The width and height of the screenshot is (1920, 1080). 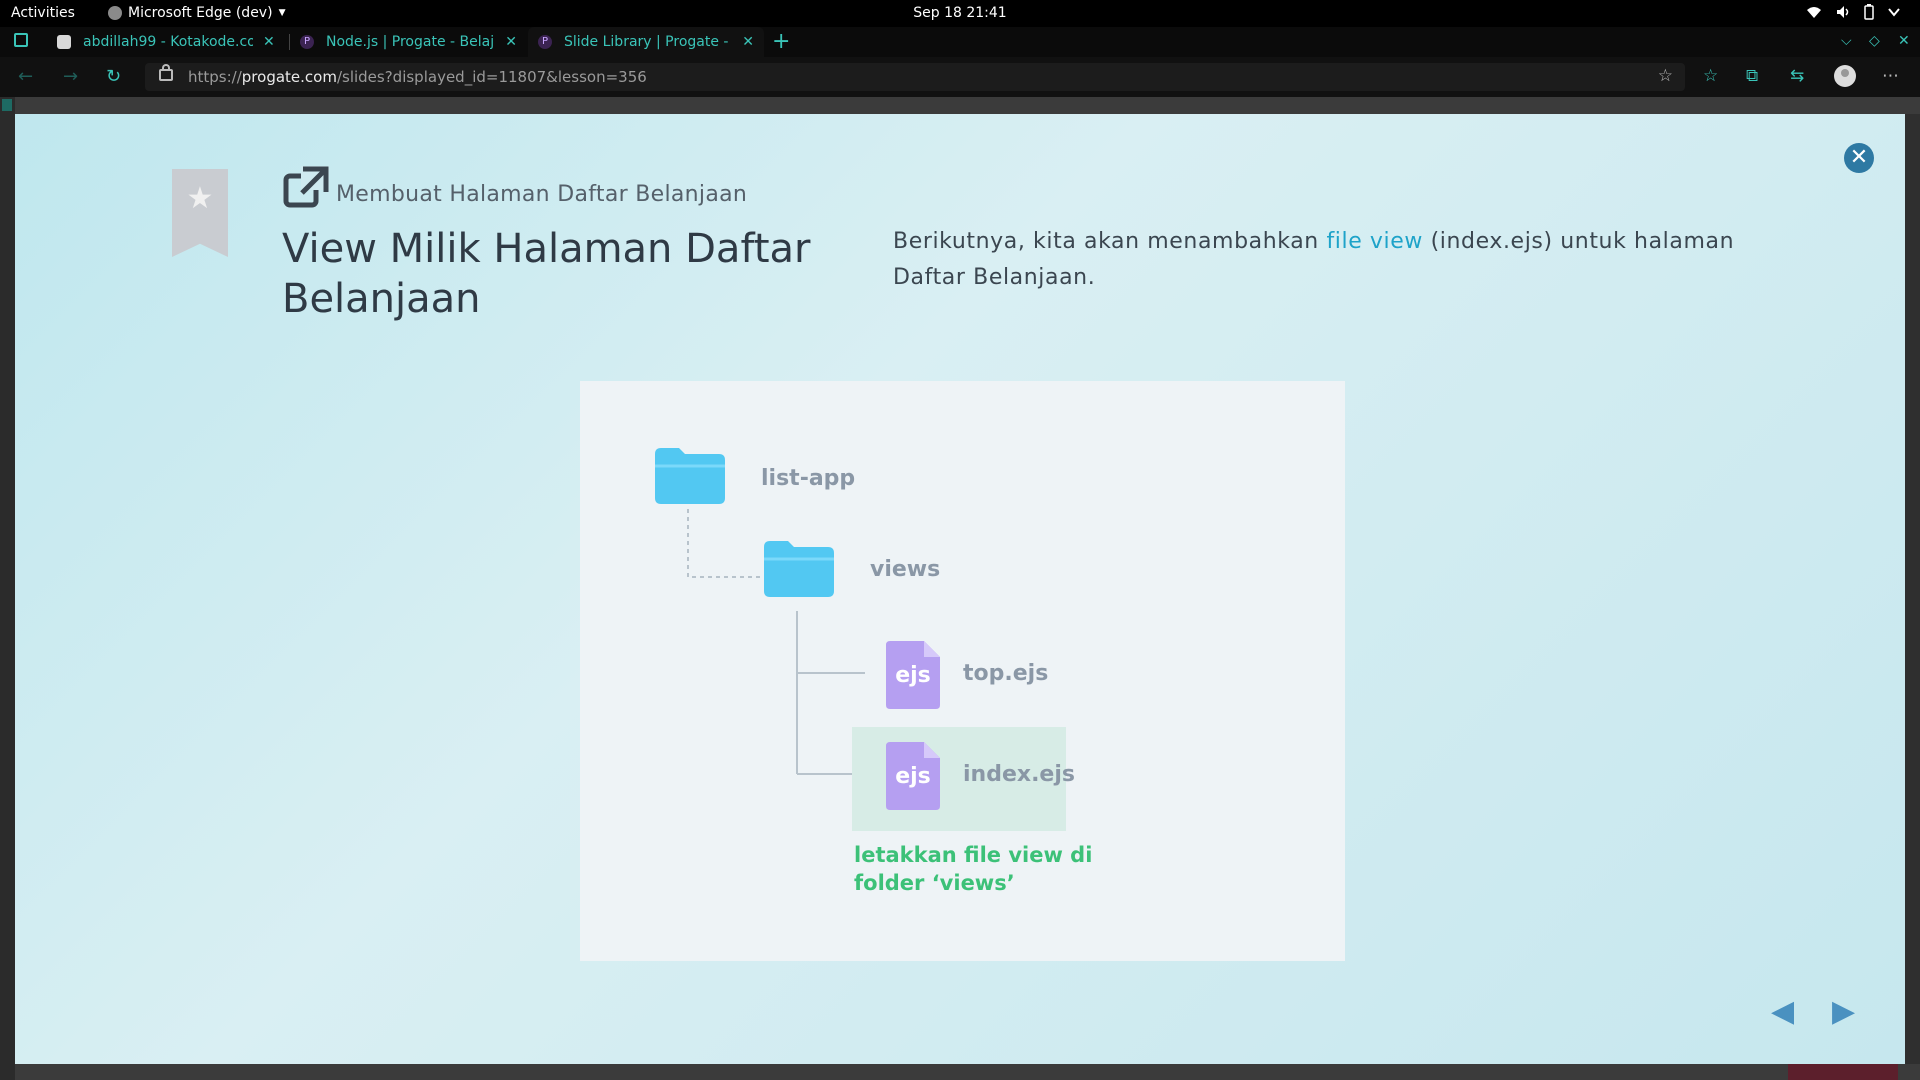 What do you see at coordinates (7, 588) in the screenshot?
I see `page-edge` at bounding box center [7, 588].